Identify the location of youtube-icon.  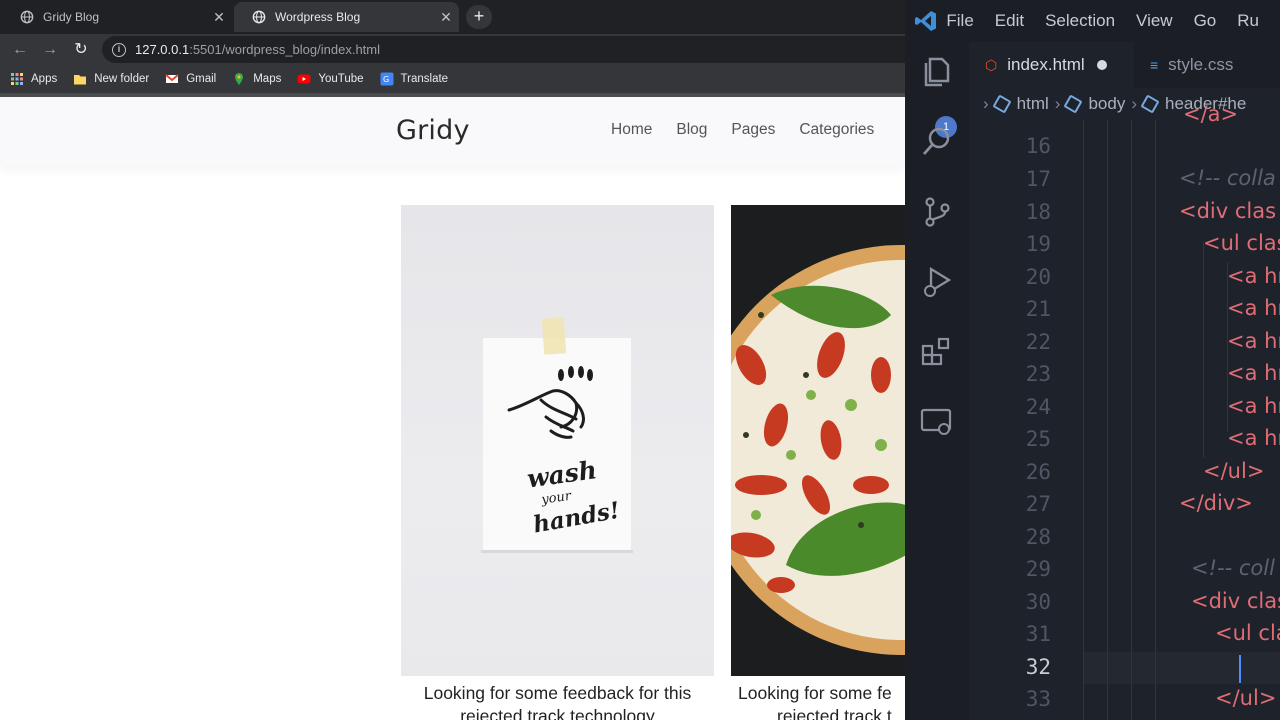
(304, 79).